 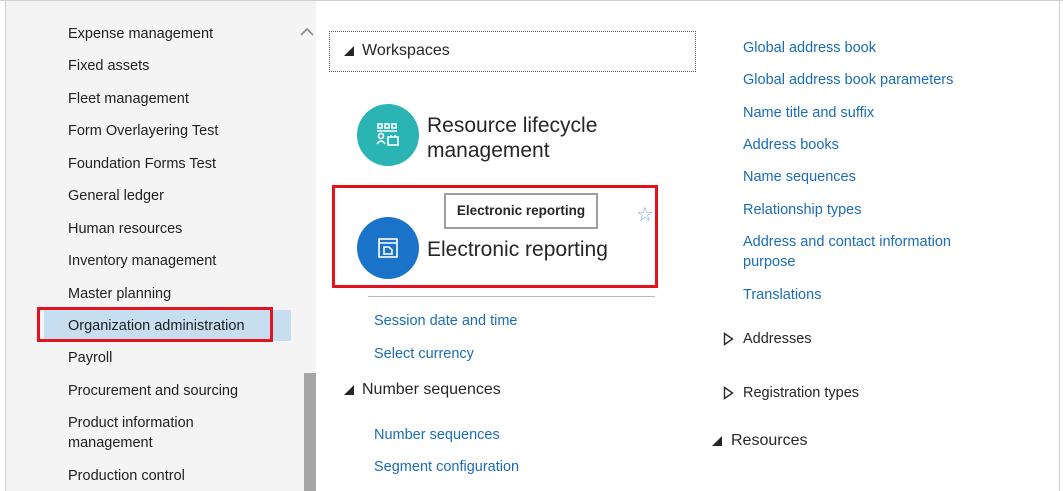 What do you see at coordinates (769, 440) in the screenshot?
I see `resources-title: Resources` at bounding box center [769, 440].